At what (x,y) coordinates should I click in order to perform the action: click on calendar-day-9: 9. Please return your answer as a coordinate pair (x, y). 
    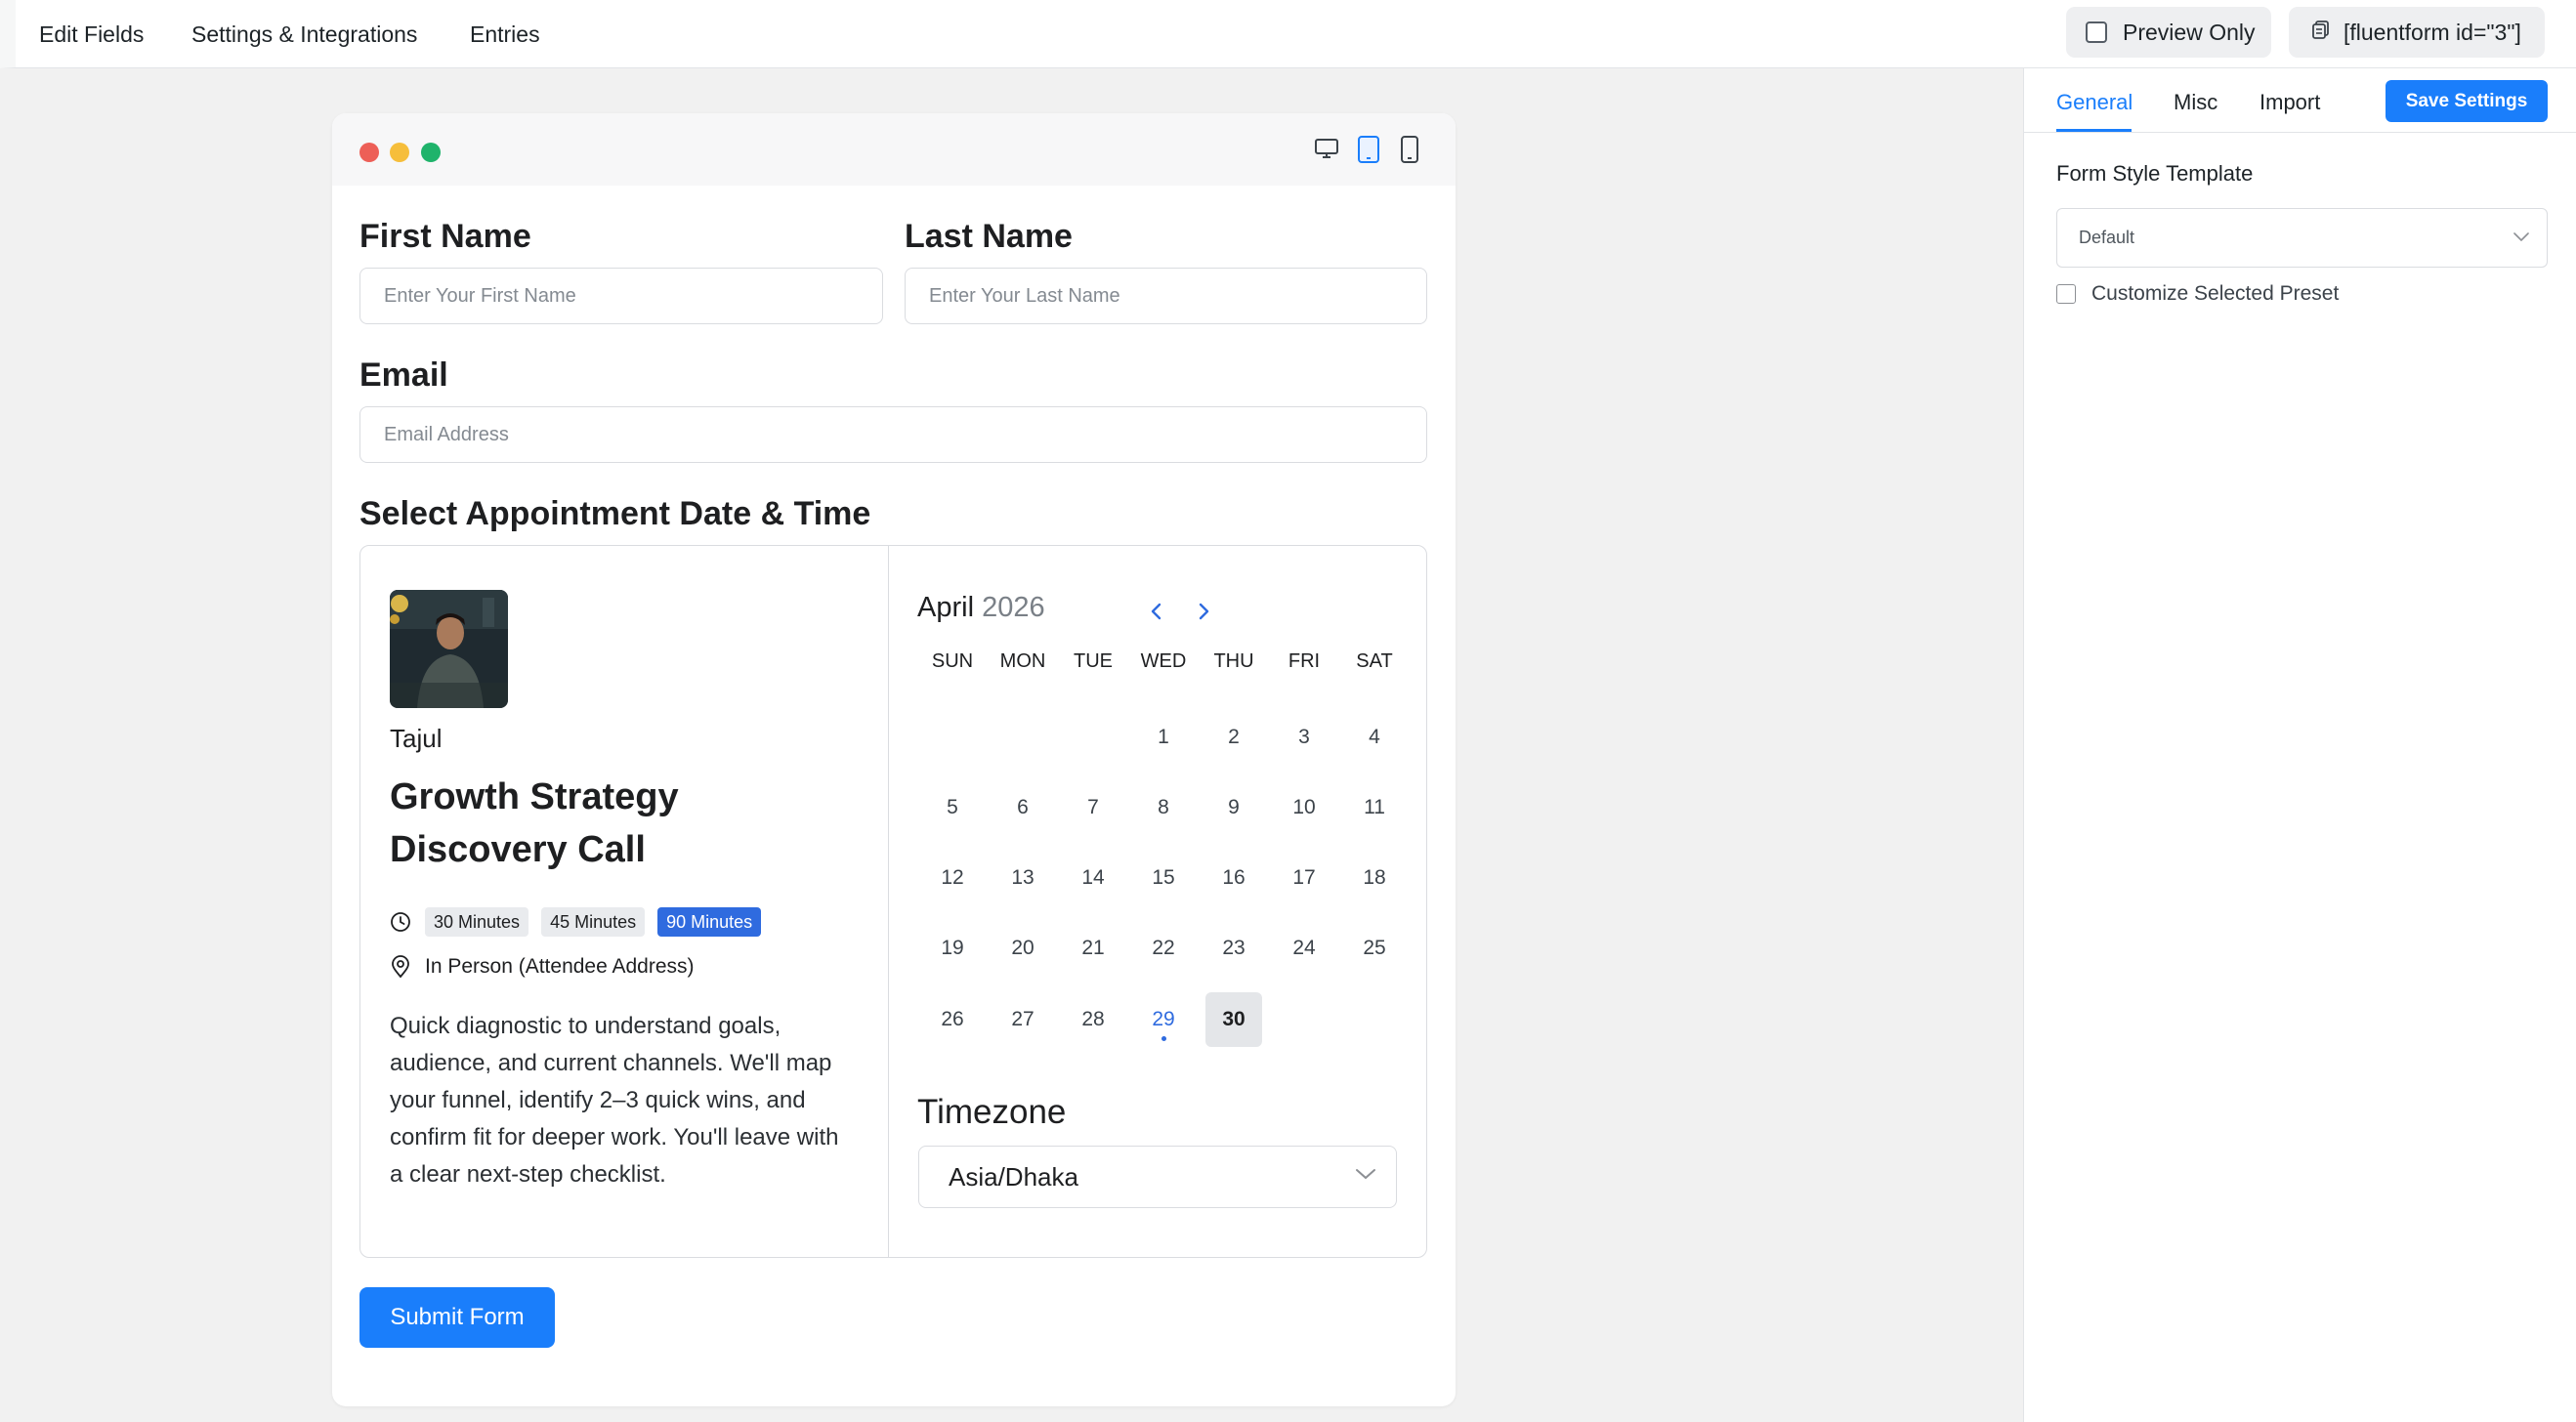
    Looking at the image, I should click on (1233, 807).